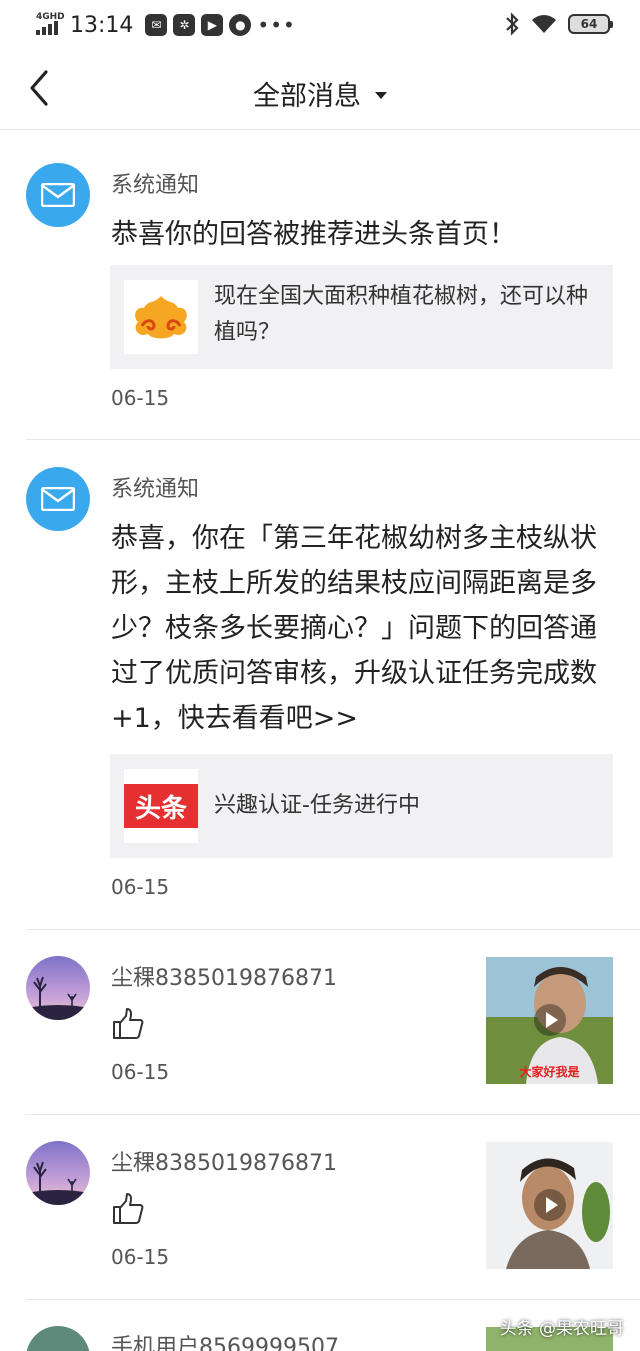 Image resolution: width=640 pixels, height=1351 pixels. Describe the element at coordinates (512, 24) in the screenshot. I see `bluetooth-icon` at that location.